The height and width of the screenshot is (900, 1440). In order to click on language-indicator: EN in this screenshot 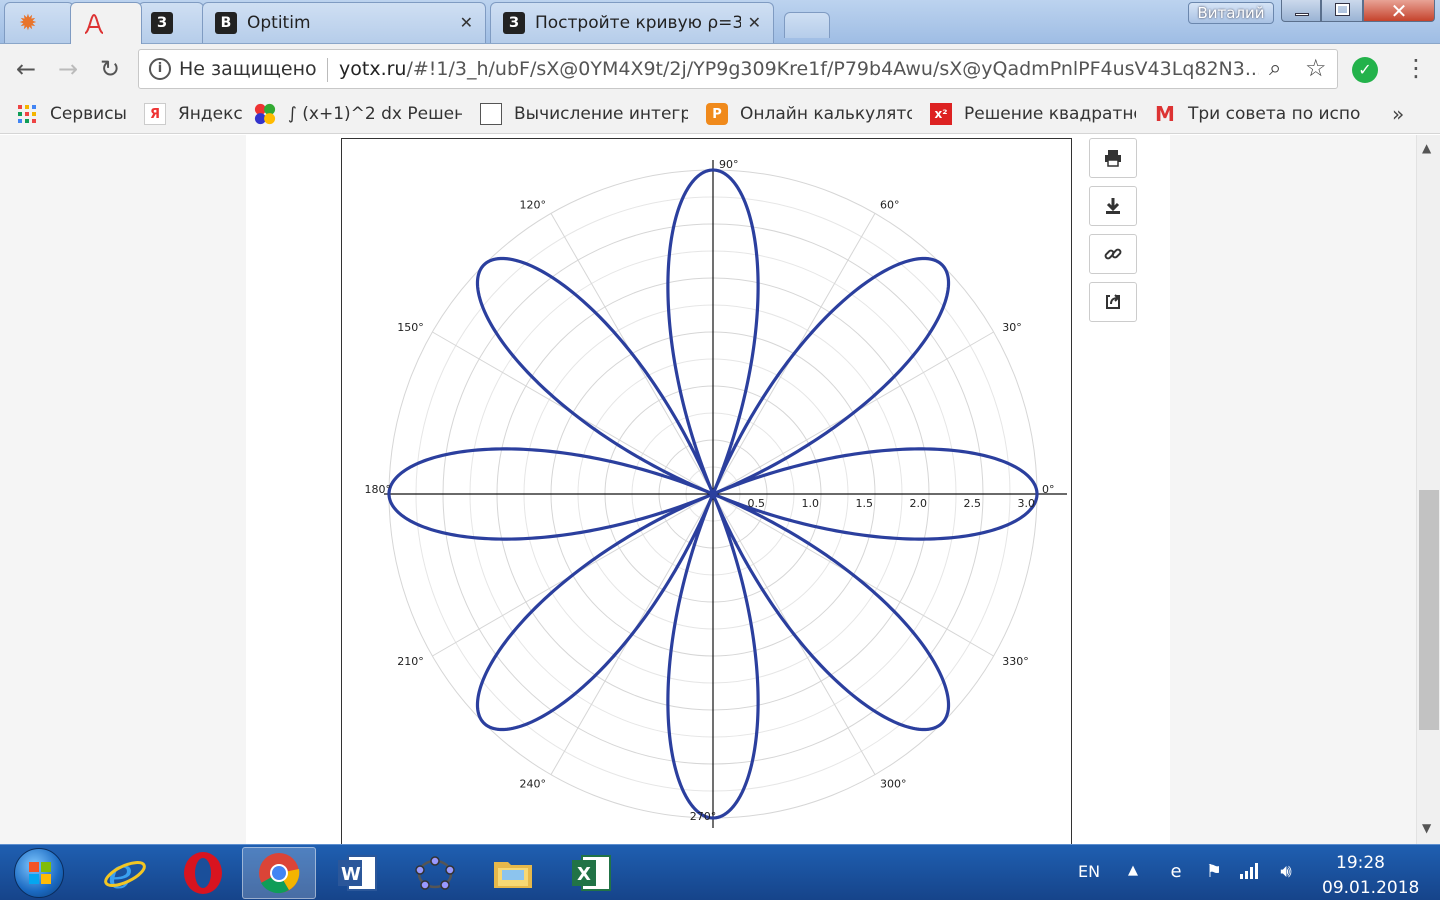, I will do `click(1089, 871)`.